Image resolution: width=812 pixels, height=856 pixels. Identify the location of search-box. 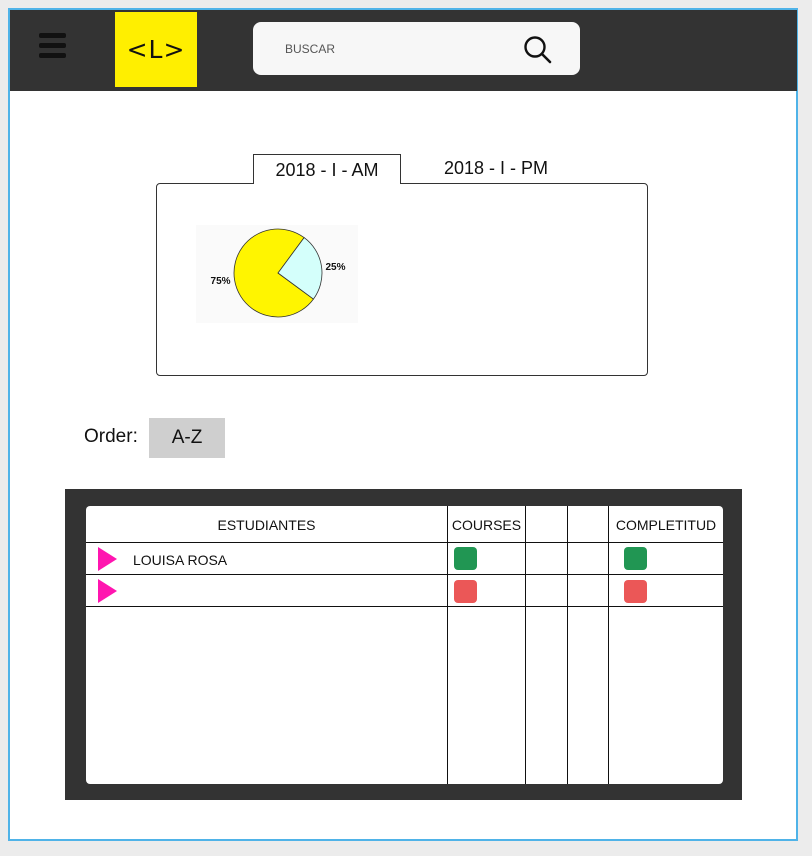
(416, 48).